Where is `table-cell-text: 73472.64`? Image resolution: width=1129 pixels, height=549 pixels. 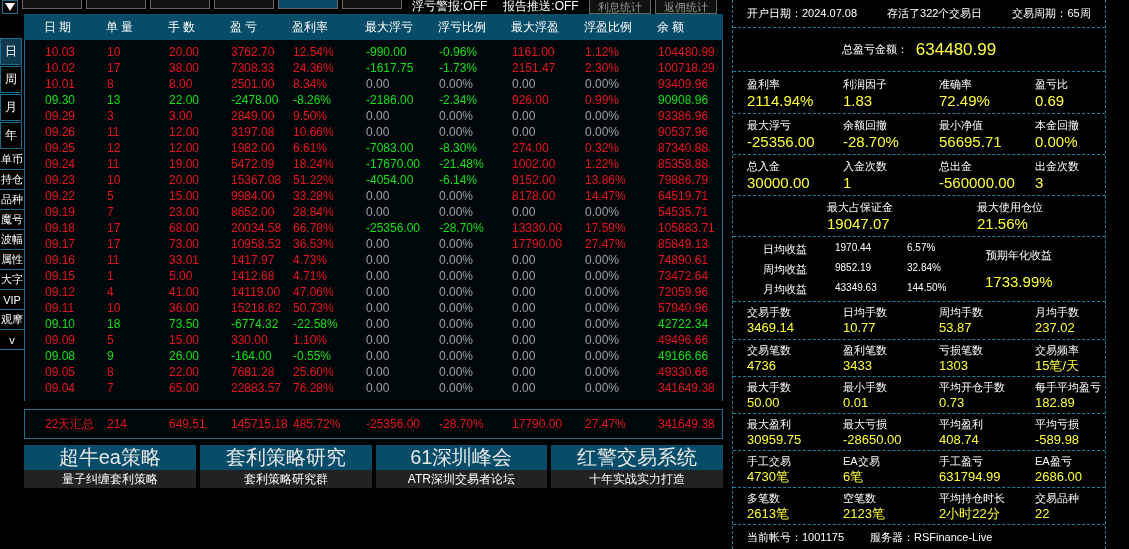
table-cell-text: 73472.64 is located at coordinates (684, 276).